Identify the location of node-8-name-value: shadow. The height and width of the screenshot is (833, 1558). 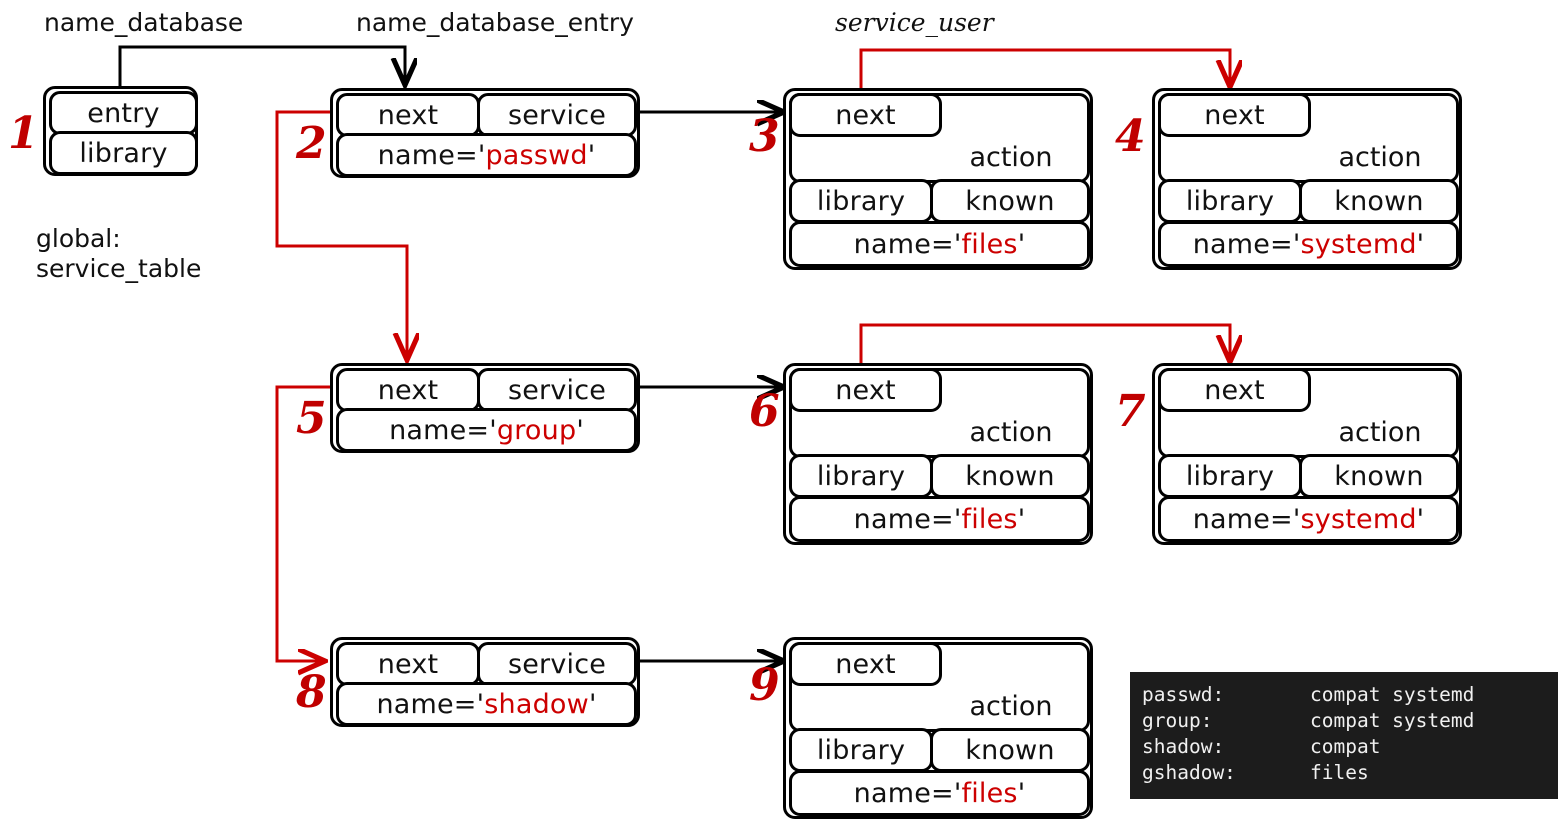
(536, 704).